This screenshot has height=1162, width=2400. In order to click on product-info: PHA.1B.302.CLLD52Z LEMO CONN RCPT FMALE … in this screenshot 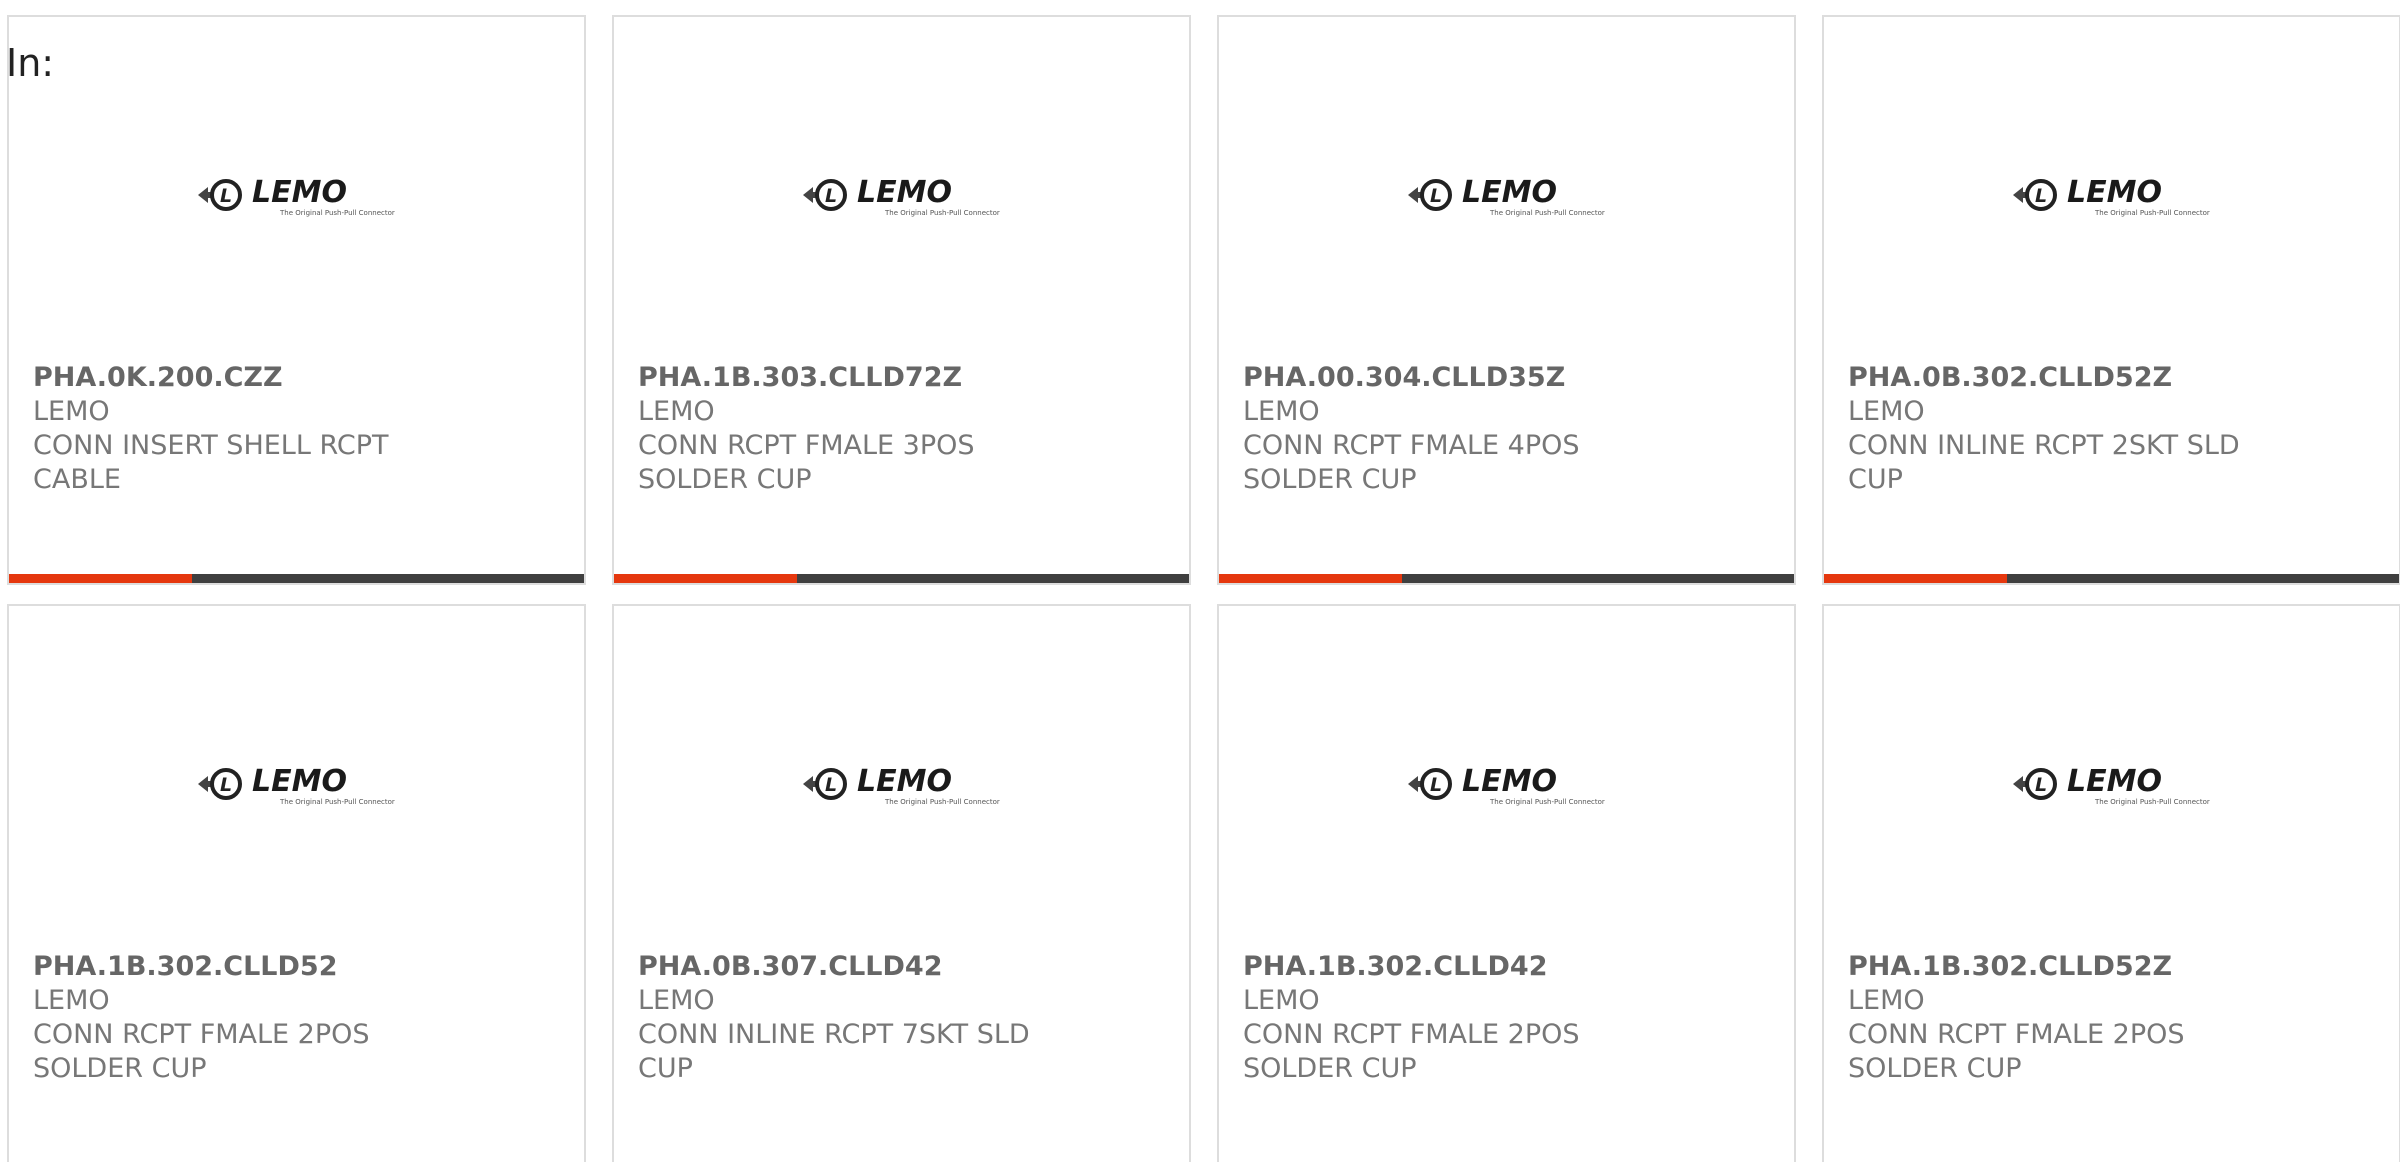, I will do `click(2111, 1018)`.